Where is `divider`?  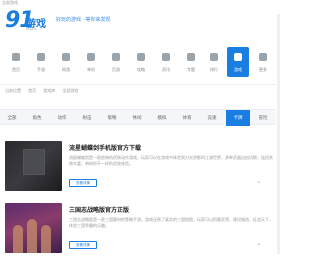 divider is located at coordinates (138, 84).